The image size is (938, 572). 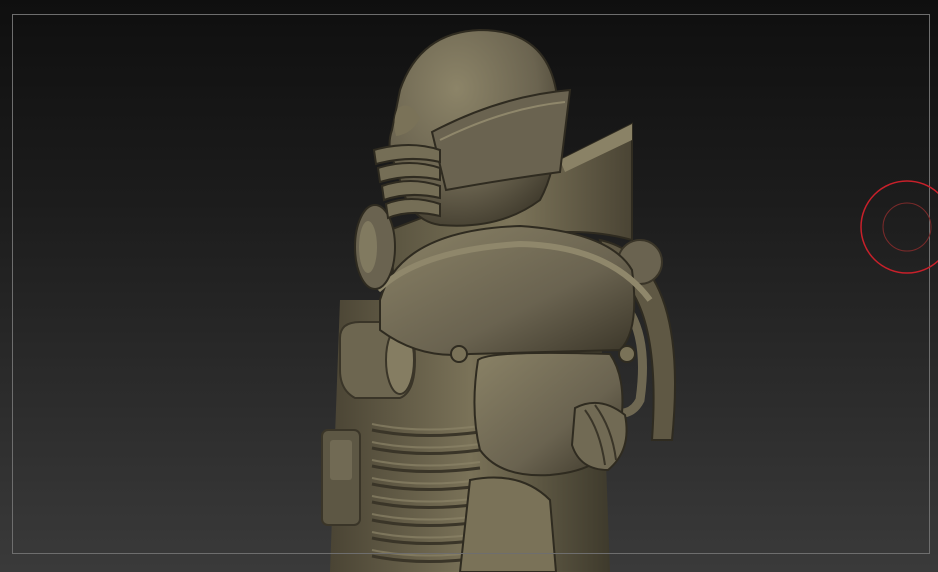 I want to click on mask-filter-inner, so click(x=368, y=247).